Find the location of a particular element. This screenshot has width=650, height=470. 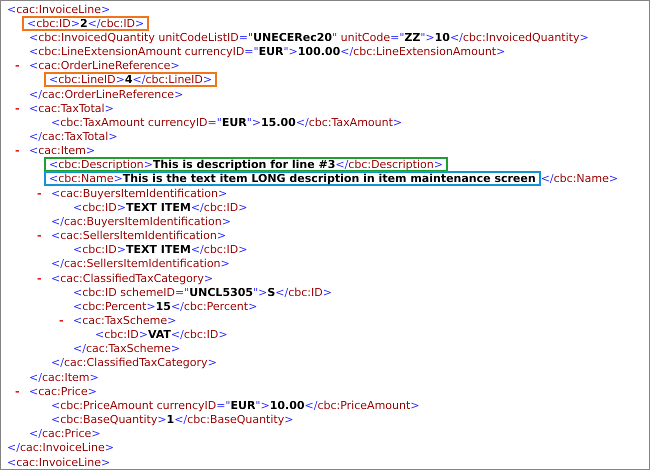

xml-line: <cbc:Percent>15</cbc:Percent> is located at coordinates (165, 306).